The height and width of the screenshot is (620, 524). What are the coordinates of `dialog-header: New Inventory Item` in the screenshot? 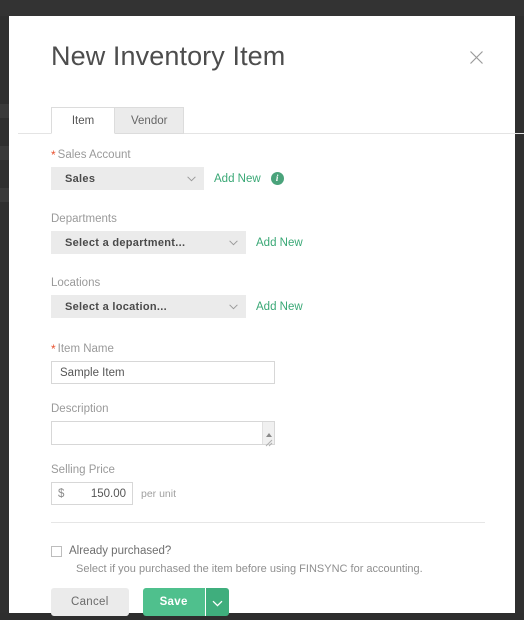 It's located at (262, 58).